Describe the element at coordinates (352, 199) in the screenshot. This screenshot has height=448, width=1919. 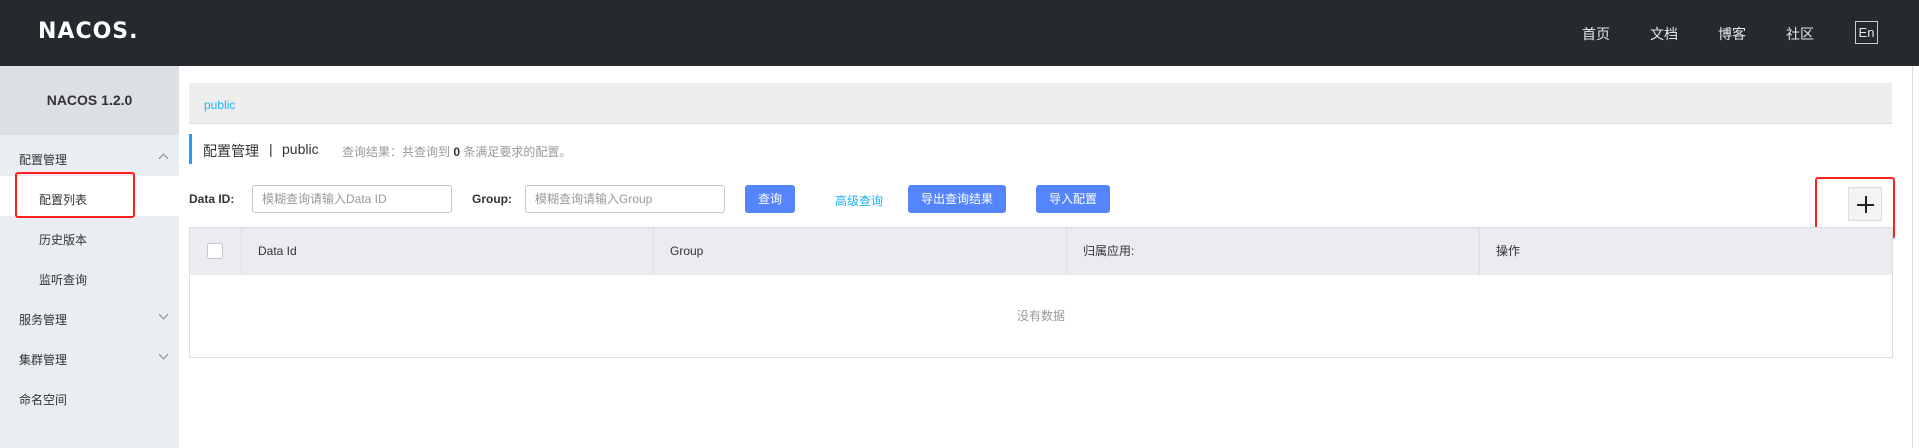
I see `data-id-input` at that location.